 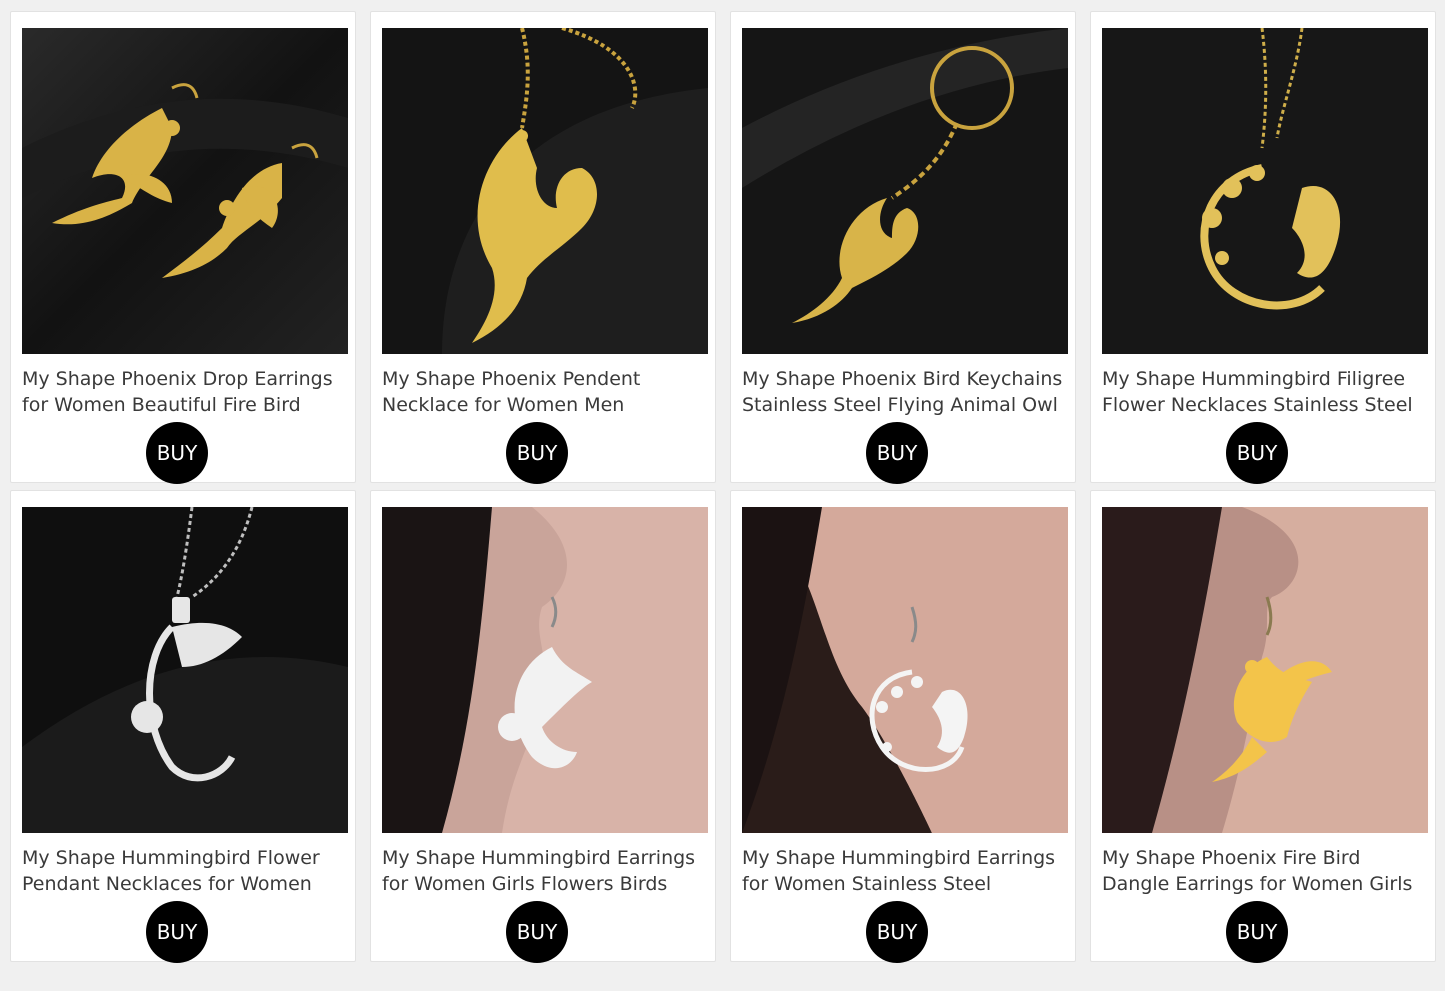 I want to click on hummingbird-earring-on-ear-image, so click(x=545, y=670).